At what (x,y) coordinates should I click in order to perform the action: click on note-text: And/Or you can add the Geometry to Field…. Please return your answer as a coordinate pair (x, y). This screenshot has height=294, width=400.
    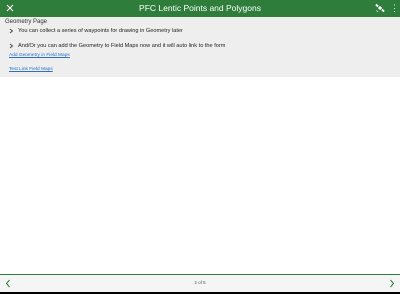
    Looking at the image, I should click on (122, 46).